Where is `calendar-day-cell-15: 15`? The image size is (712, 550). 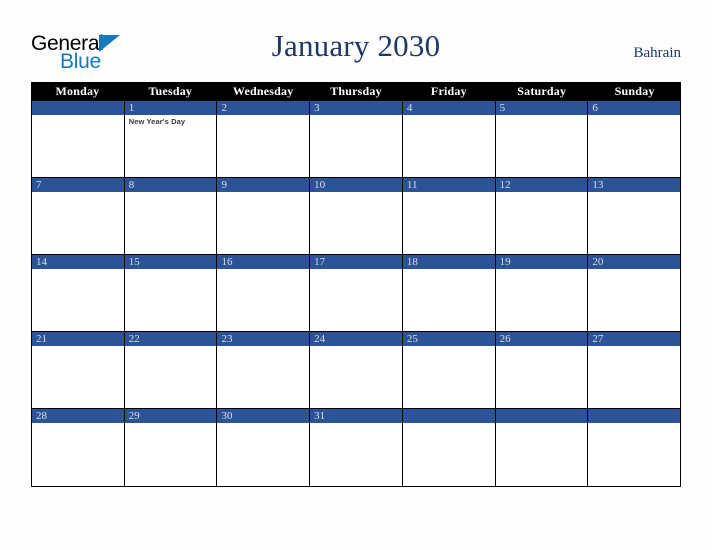 calendar-day-cell-15: 15 is located at coordinates (171, 293).